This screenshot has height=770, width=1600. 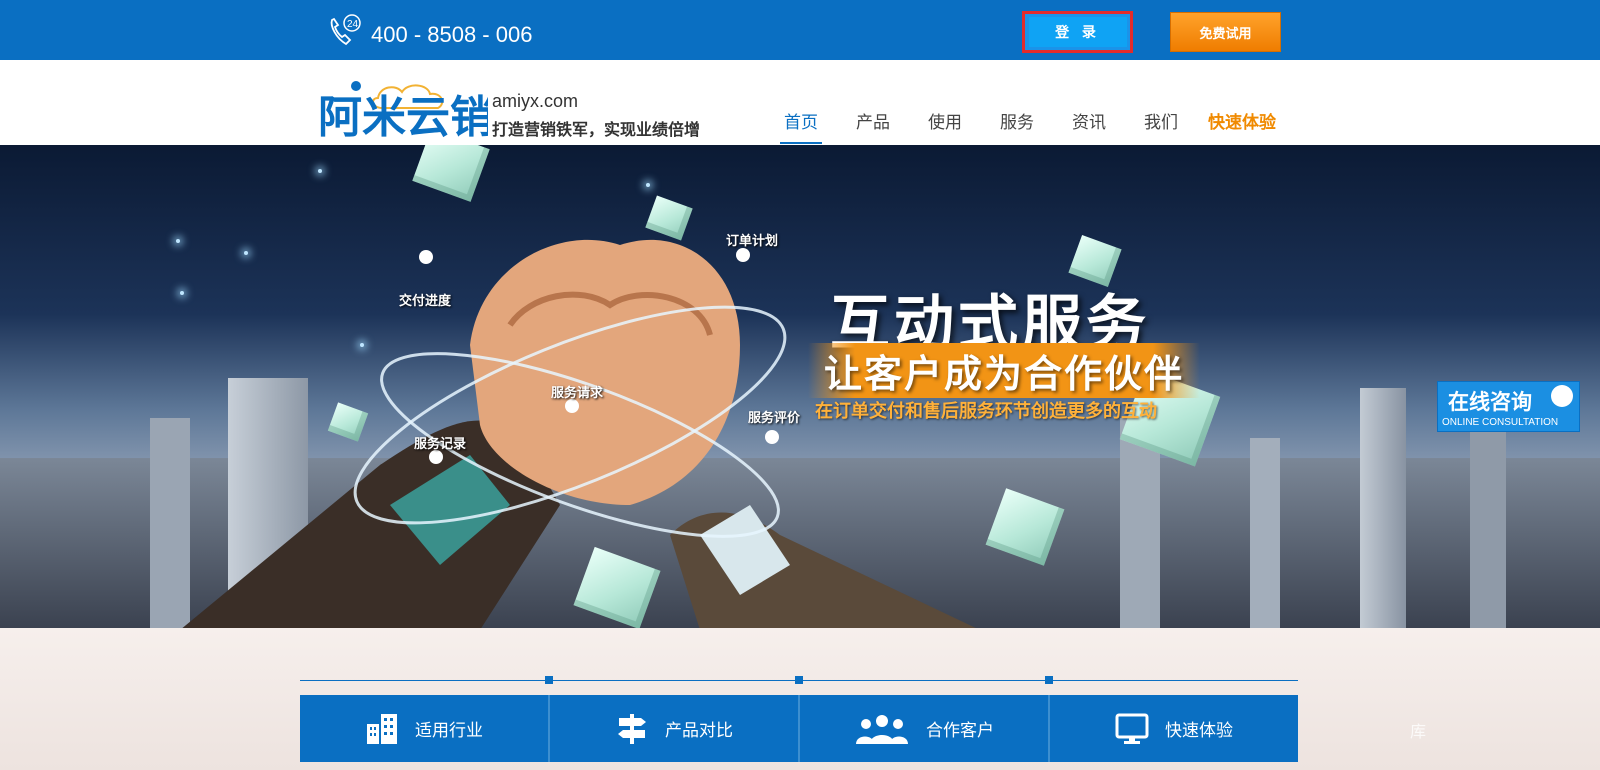 What do you see at coordinates (449, 731) in the screenshot?
I see `feature-label: 适用行业` at bounding box center [449, 731].